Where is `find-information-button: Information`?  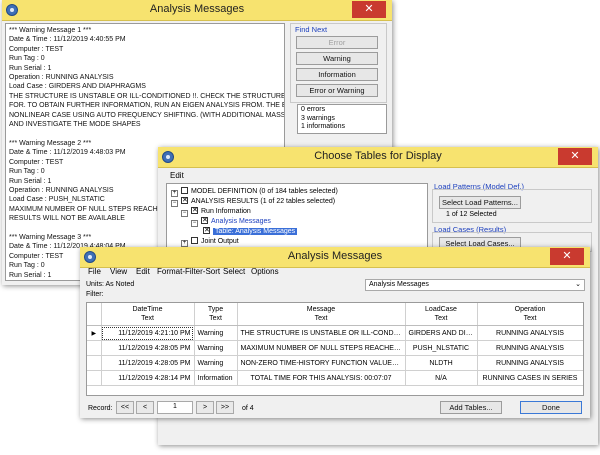 find-information-button: Information is located at coordinates (337, 74).